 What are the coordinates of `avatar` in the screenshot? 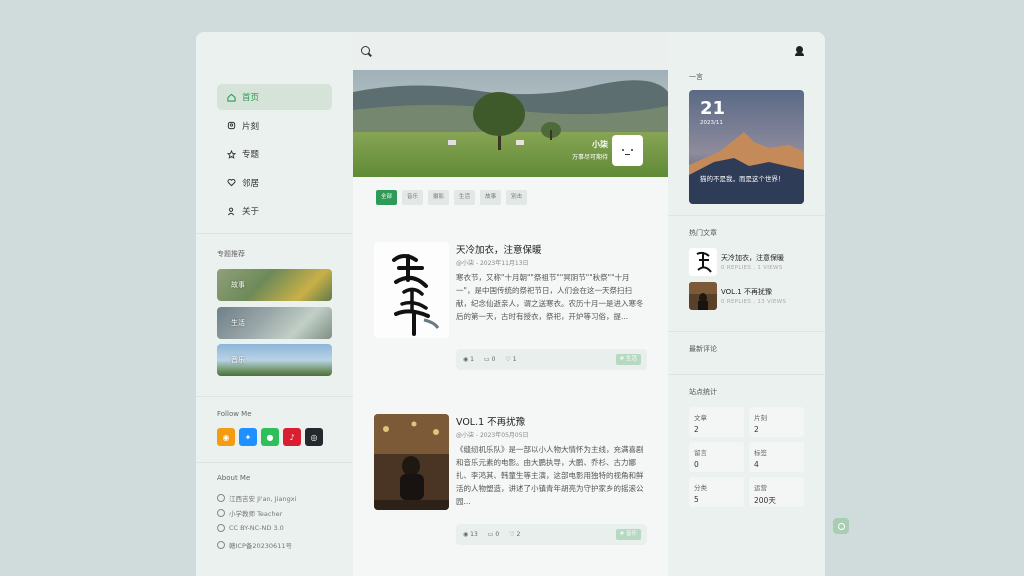 It's located at (627, 150).